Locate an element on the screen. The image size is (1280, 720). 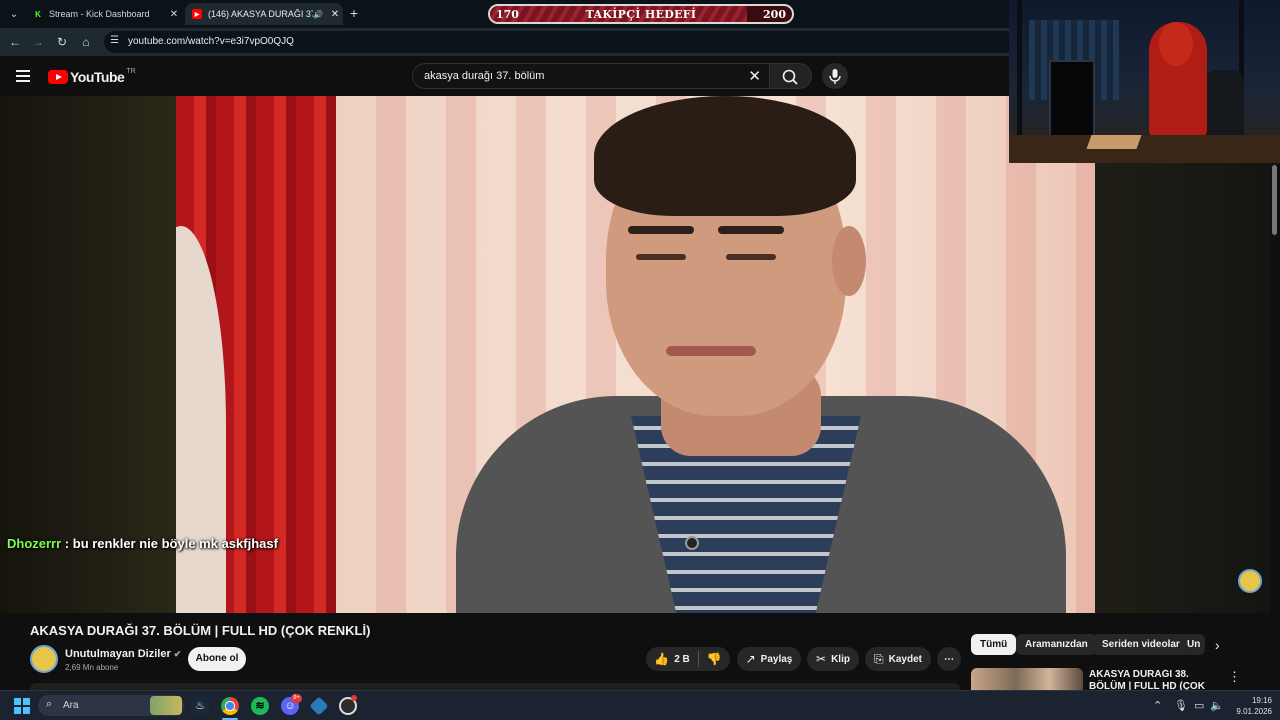
logo-text: YouTube is located at coordinates (97, 77).